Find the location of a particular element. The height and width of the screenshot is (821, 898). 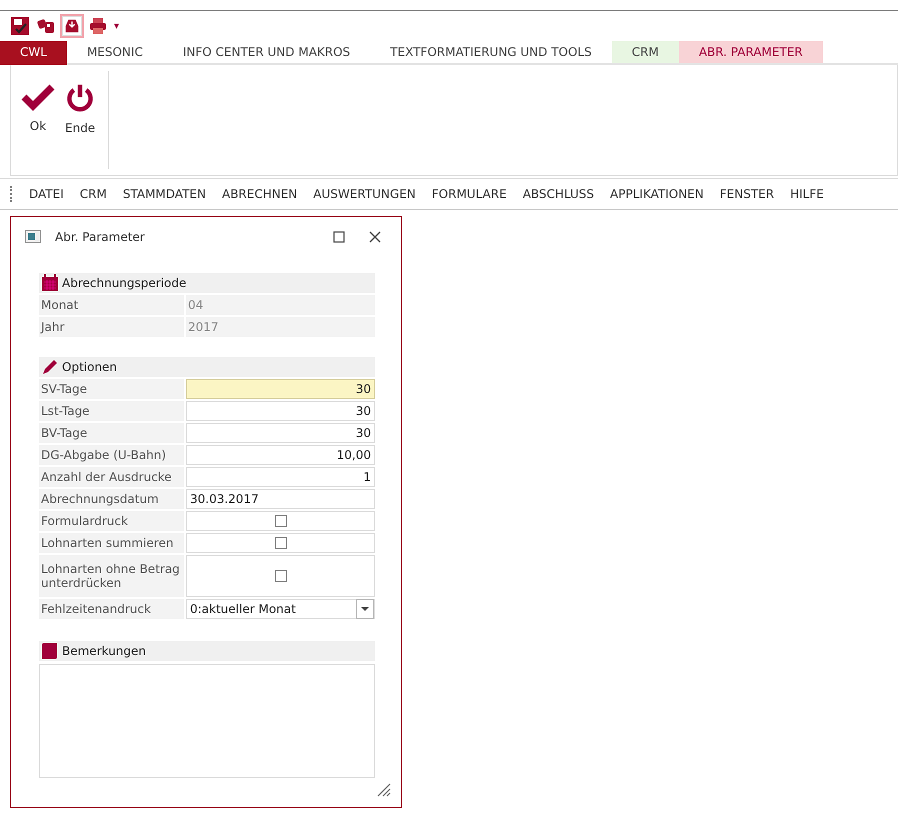

menu-item: CRM is located at coordinates (93, 194).